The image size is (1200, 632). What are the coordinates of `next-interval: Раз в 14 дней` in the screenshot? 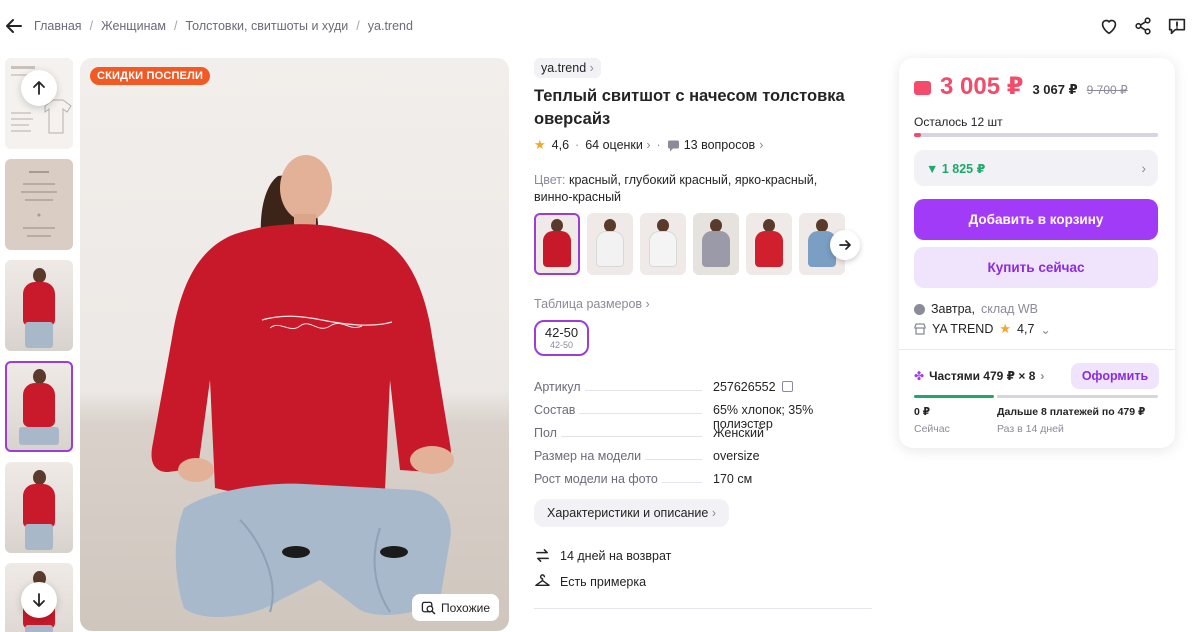 It's located at (1030, 429).